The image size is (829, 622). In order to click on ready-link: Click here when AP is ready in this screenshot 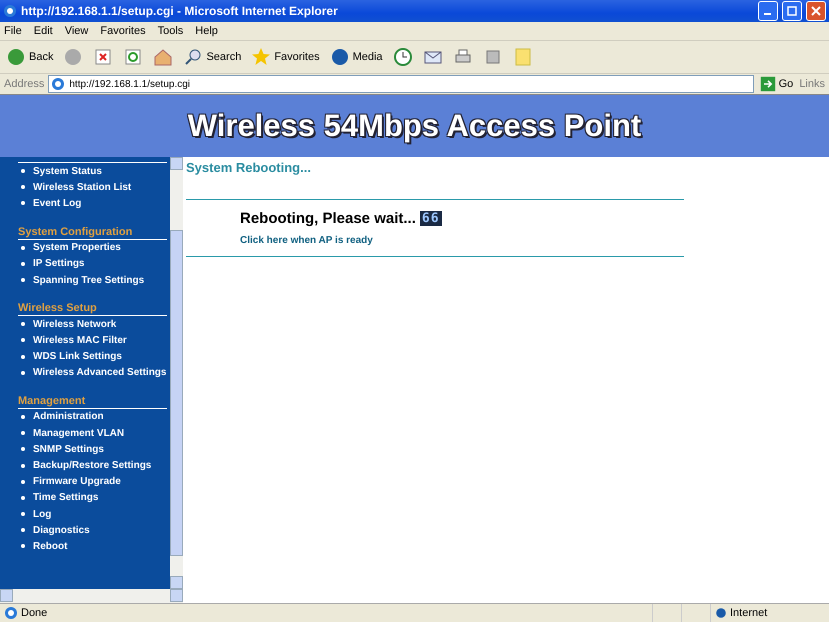, I will do `click(306, 240)`.